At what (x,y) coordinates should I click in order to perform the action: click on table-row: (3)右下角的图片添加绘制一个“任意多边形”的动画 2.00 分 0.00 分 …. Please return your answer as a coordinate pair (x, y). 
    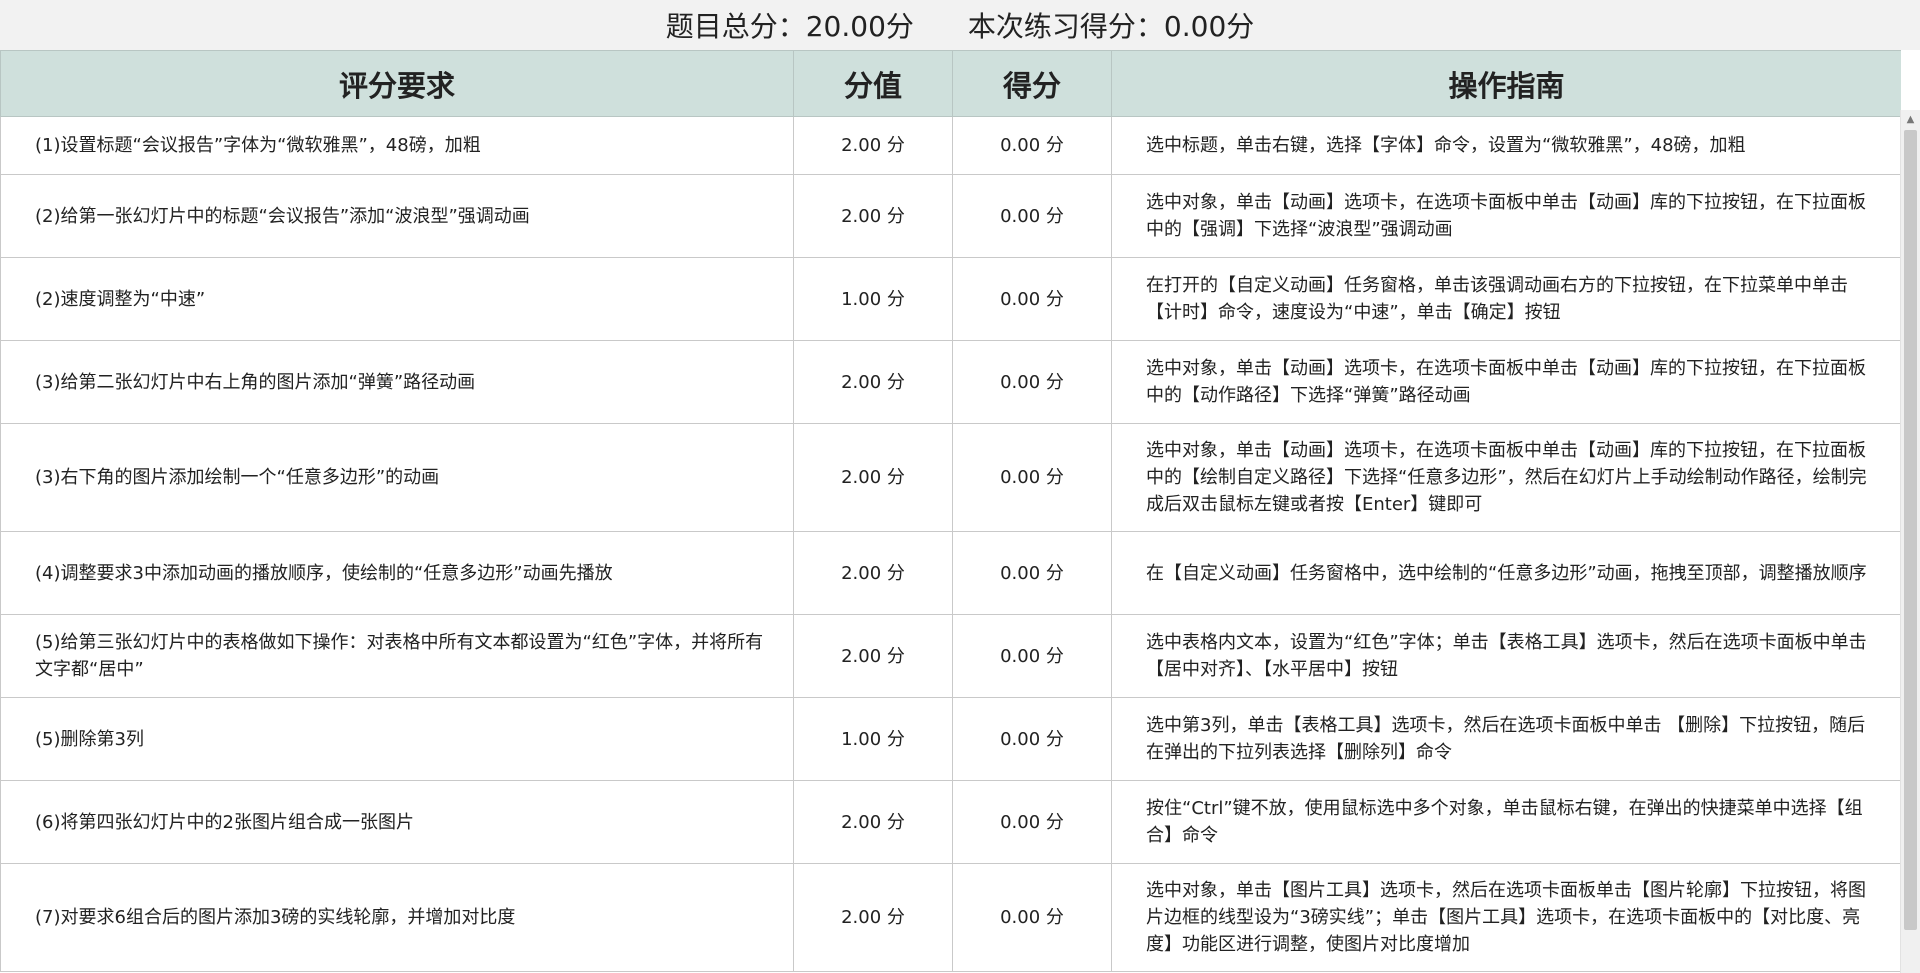
    Looking at the image, I should click on (950, 477).